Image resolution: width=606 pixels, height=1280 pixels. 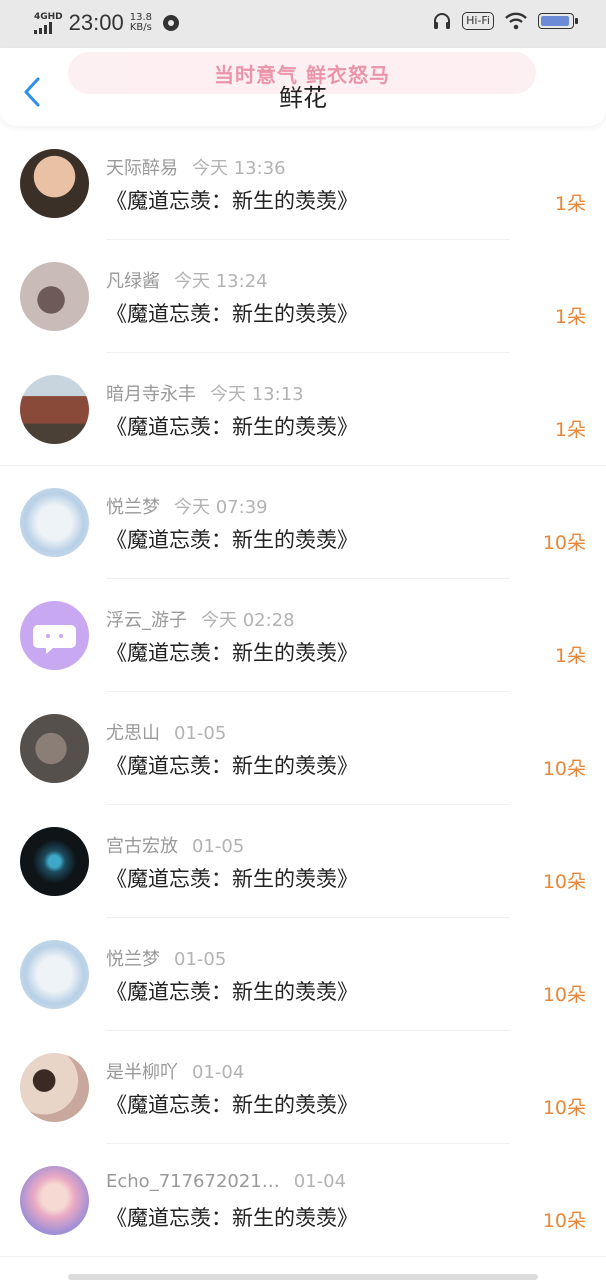 What do you see at coordinates (54, 639) in the screenshot?
I see `chat-bubble-icon` at bounding box center [54, 639].